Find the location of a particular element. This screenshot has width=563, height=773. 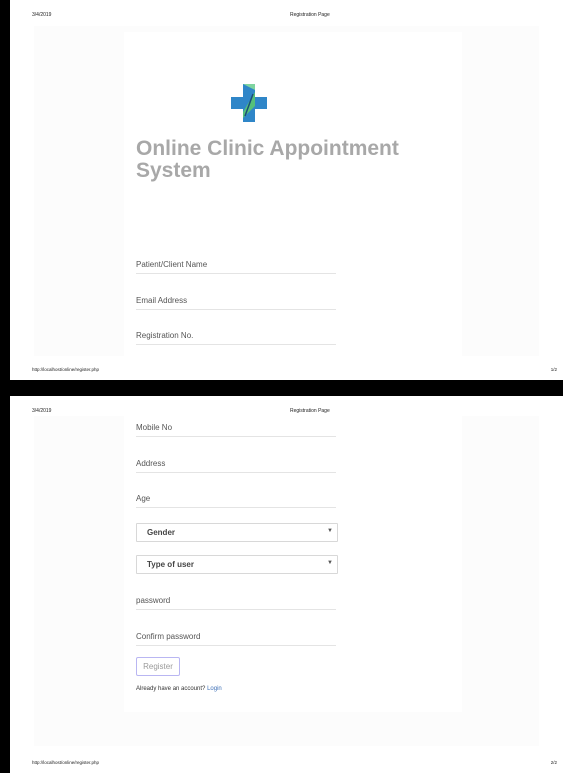

login-link: Login is located at coordinates (214, 689).